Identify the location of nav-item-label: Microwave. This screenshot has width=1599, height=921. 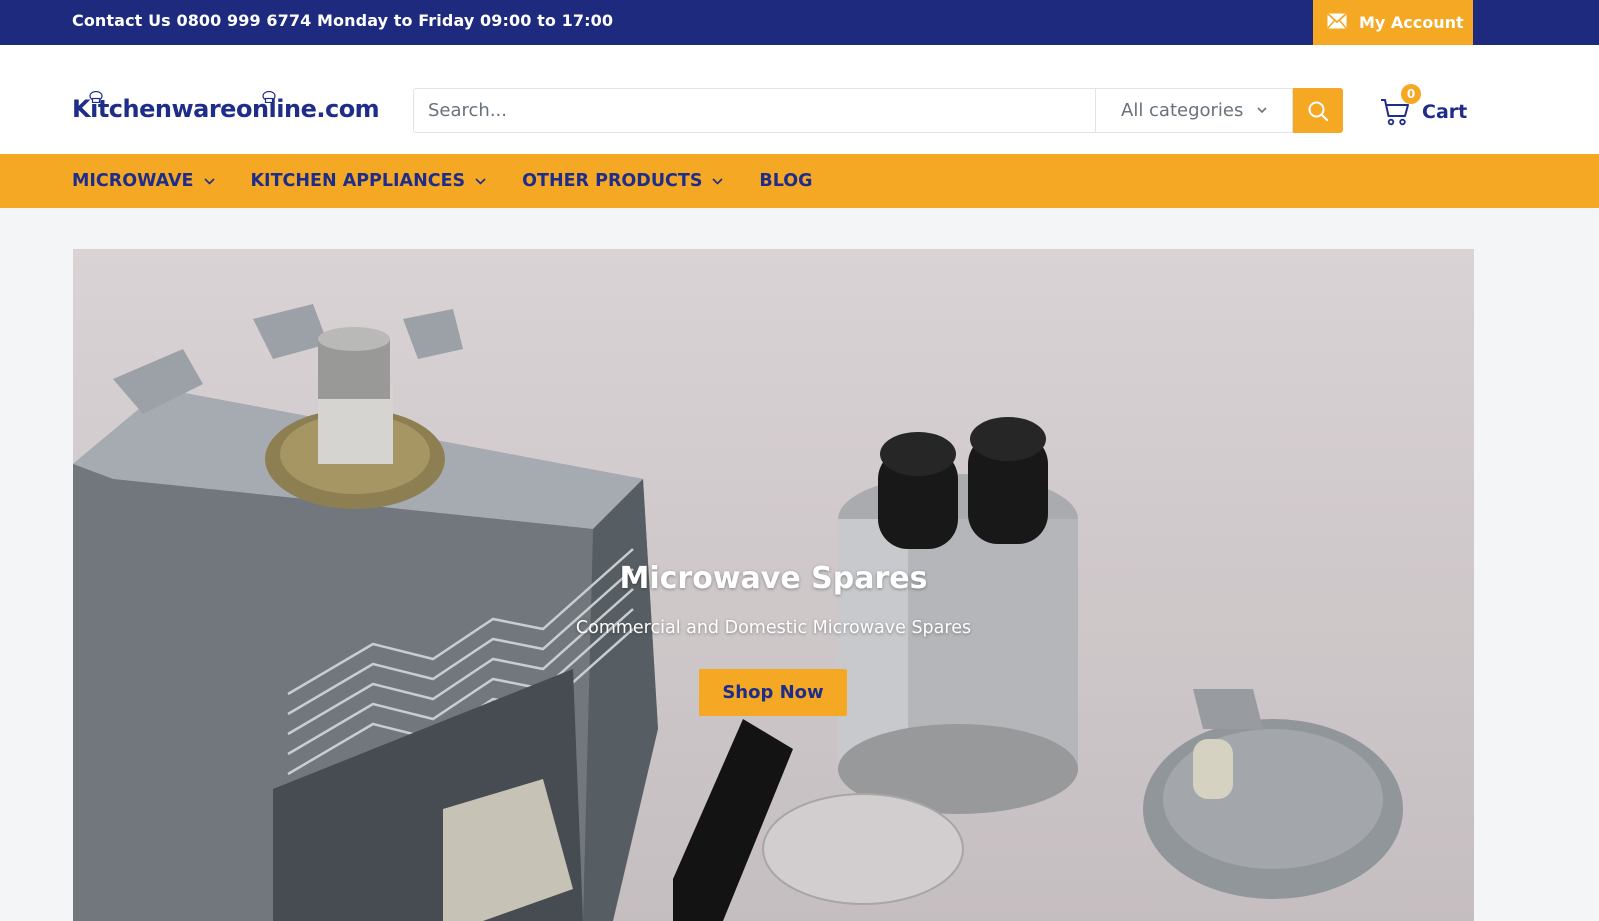
(133, 181).